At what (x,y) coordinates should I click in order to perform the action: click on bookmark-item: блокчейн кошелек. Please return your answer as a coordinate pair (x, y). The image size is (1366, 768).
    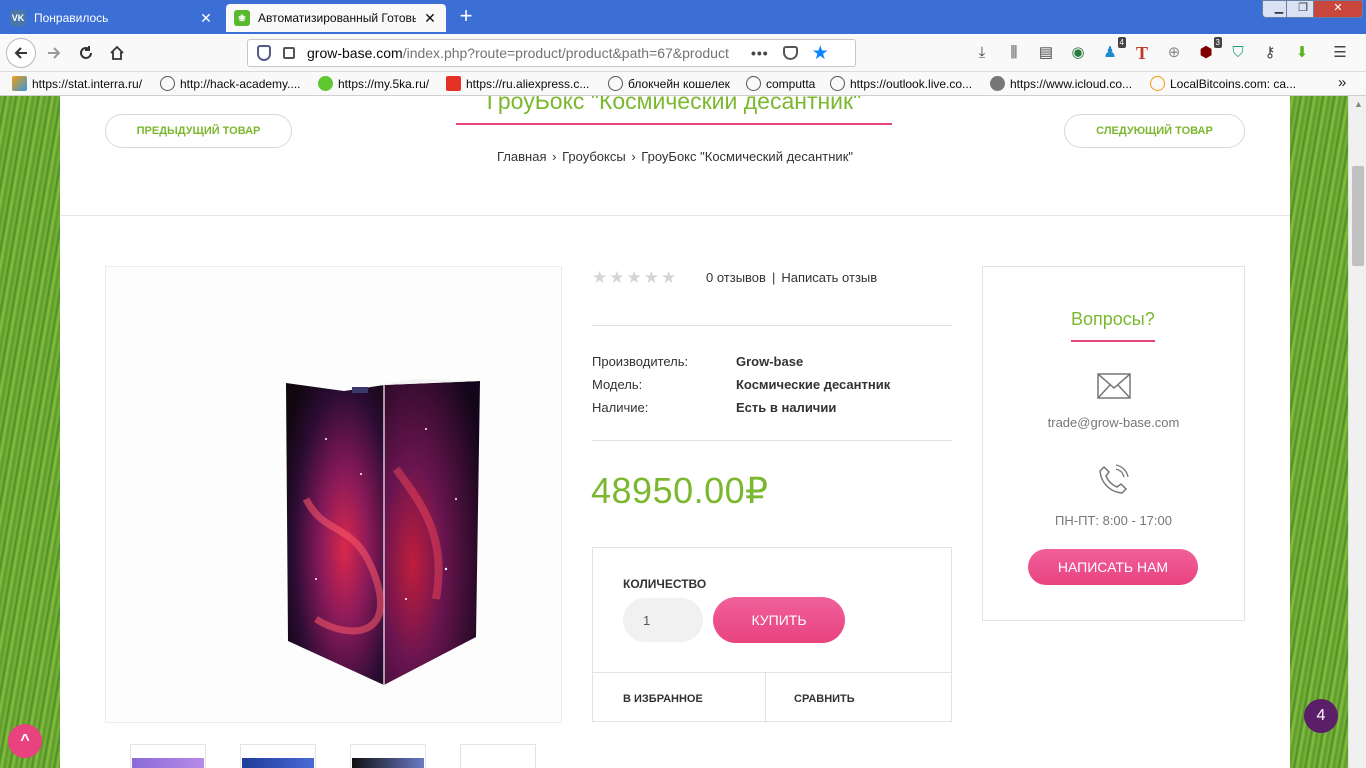
    Looking at the image, I should click on (669, 83).